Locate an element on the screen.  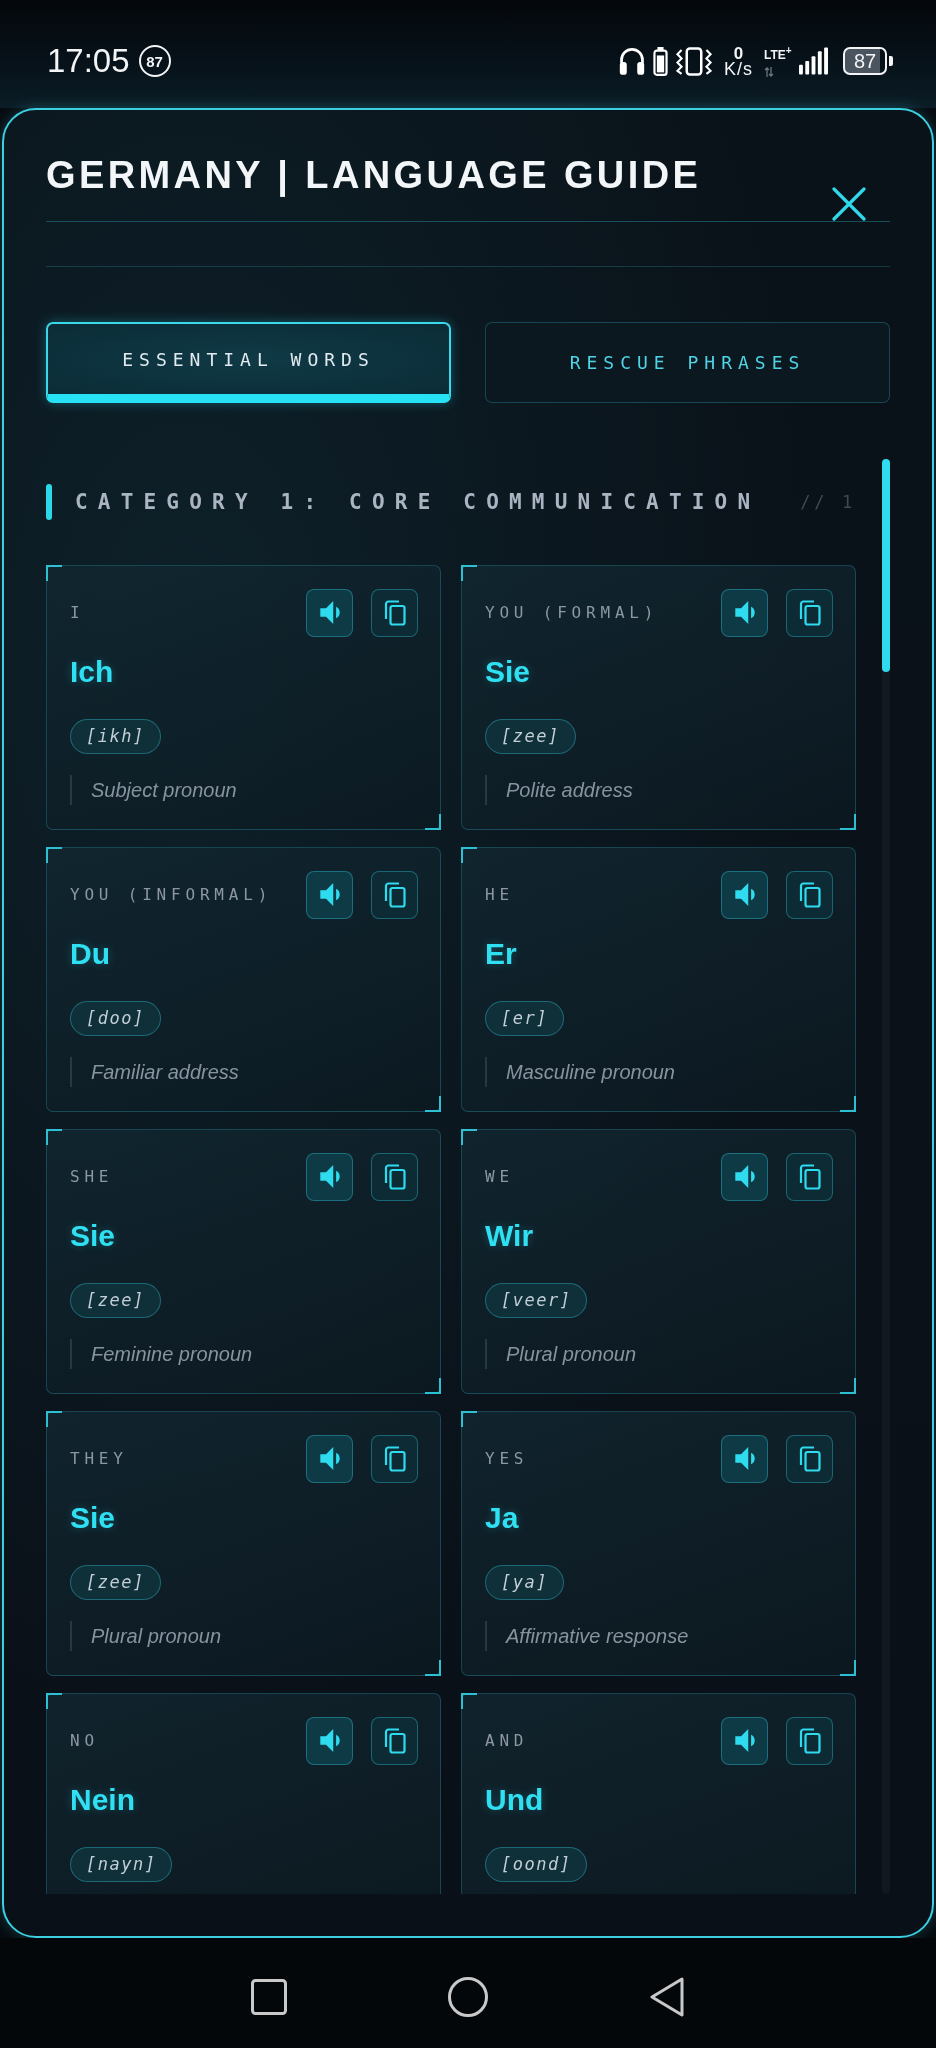
signal-icon is located at coordinates (813, 61).